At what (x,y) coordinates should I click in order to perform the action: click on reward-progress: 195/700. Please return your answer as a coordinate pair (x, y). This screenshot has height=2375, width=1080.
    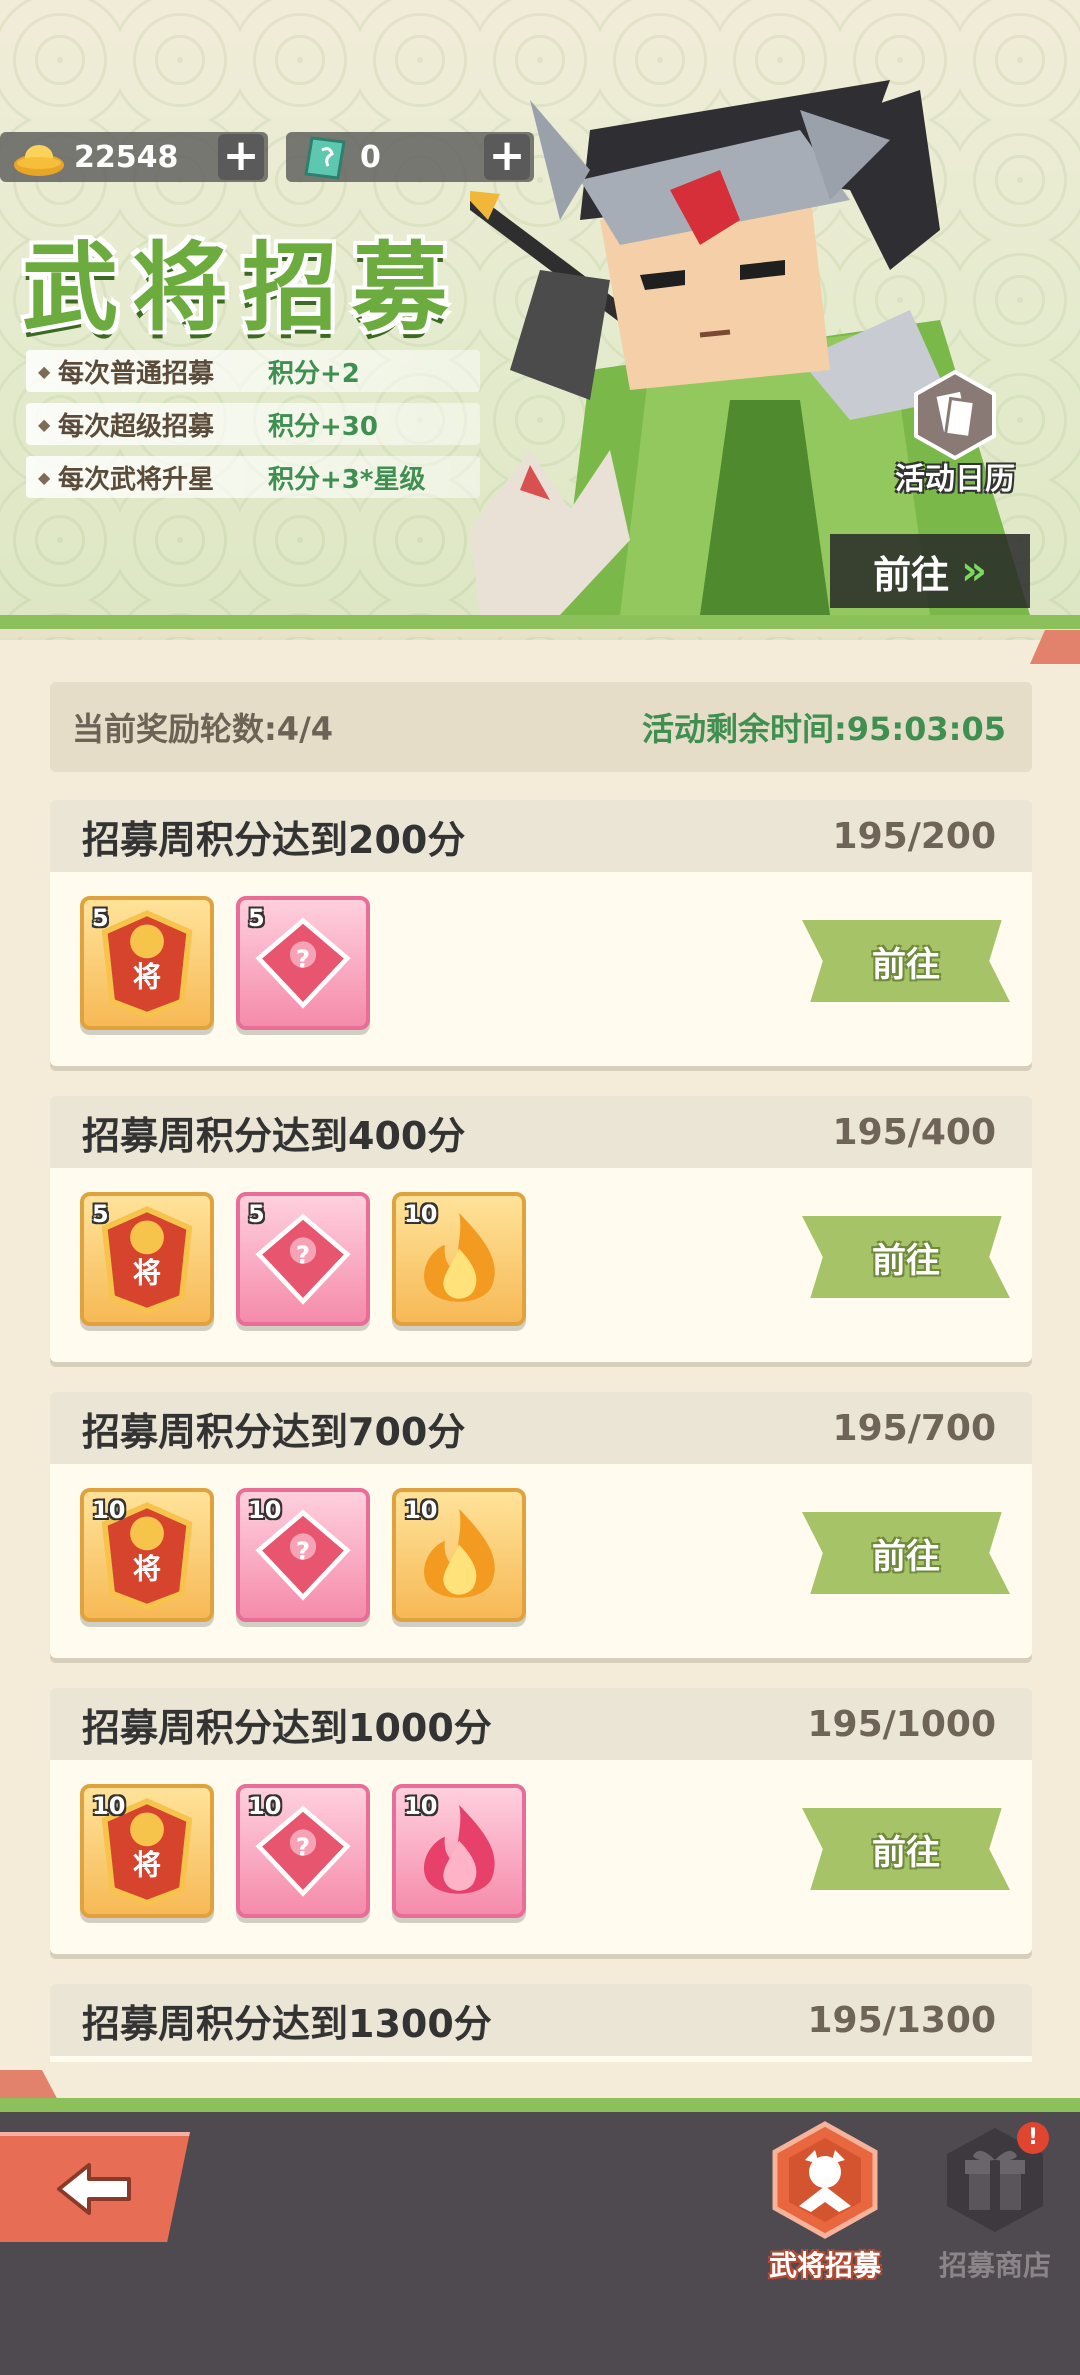
    Looking at the image, I should click on (914, 1428).